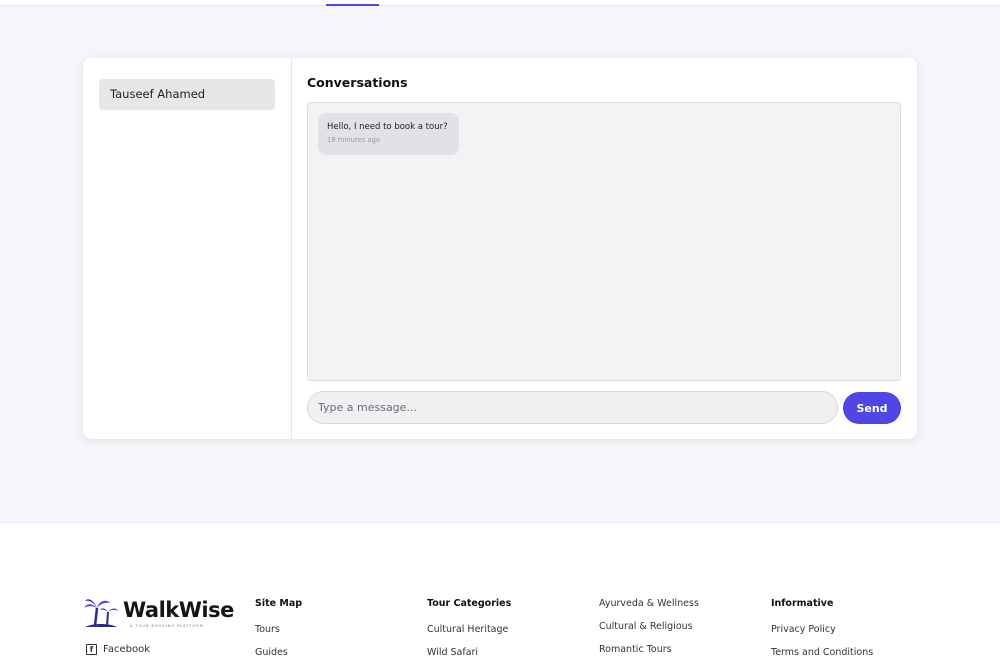 This screenshot has height=666, width=1000. I want to click on conversation-list: Tauseef Ahamed, so click(187, 248).